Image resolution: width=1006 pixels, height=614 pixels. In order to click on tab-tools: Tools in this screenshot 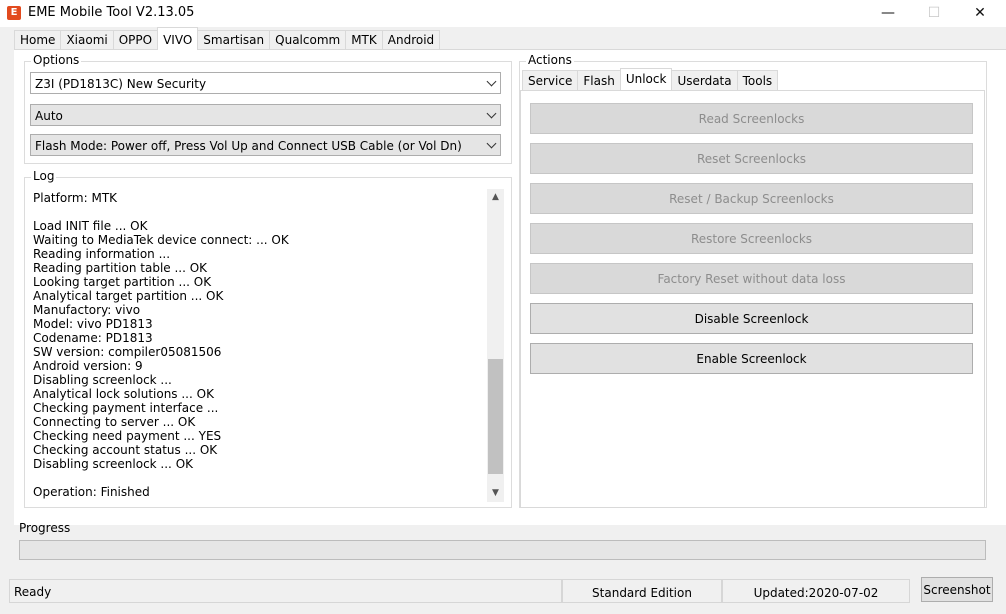, I will do `click(757, 80)`.